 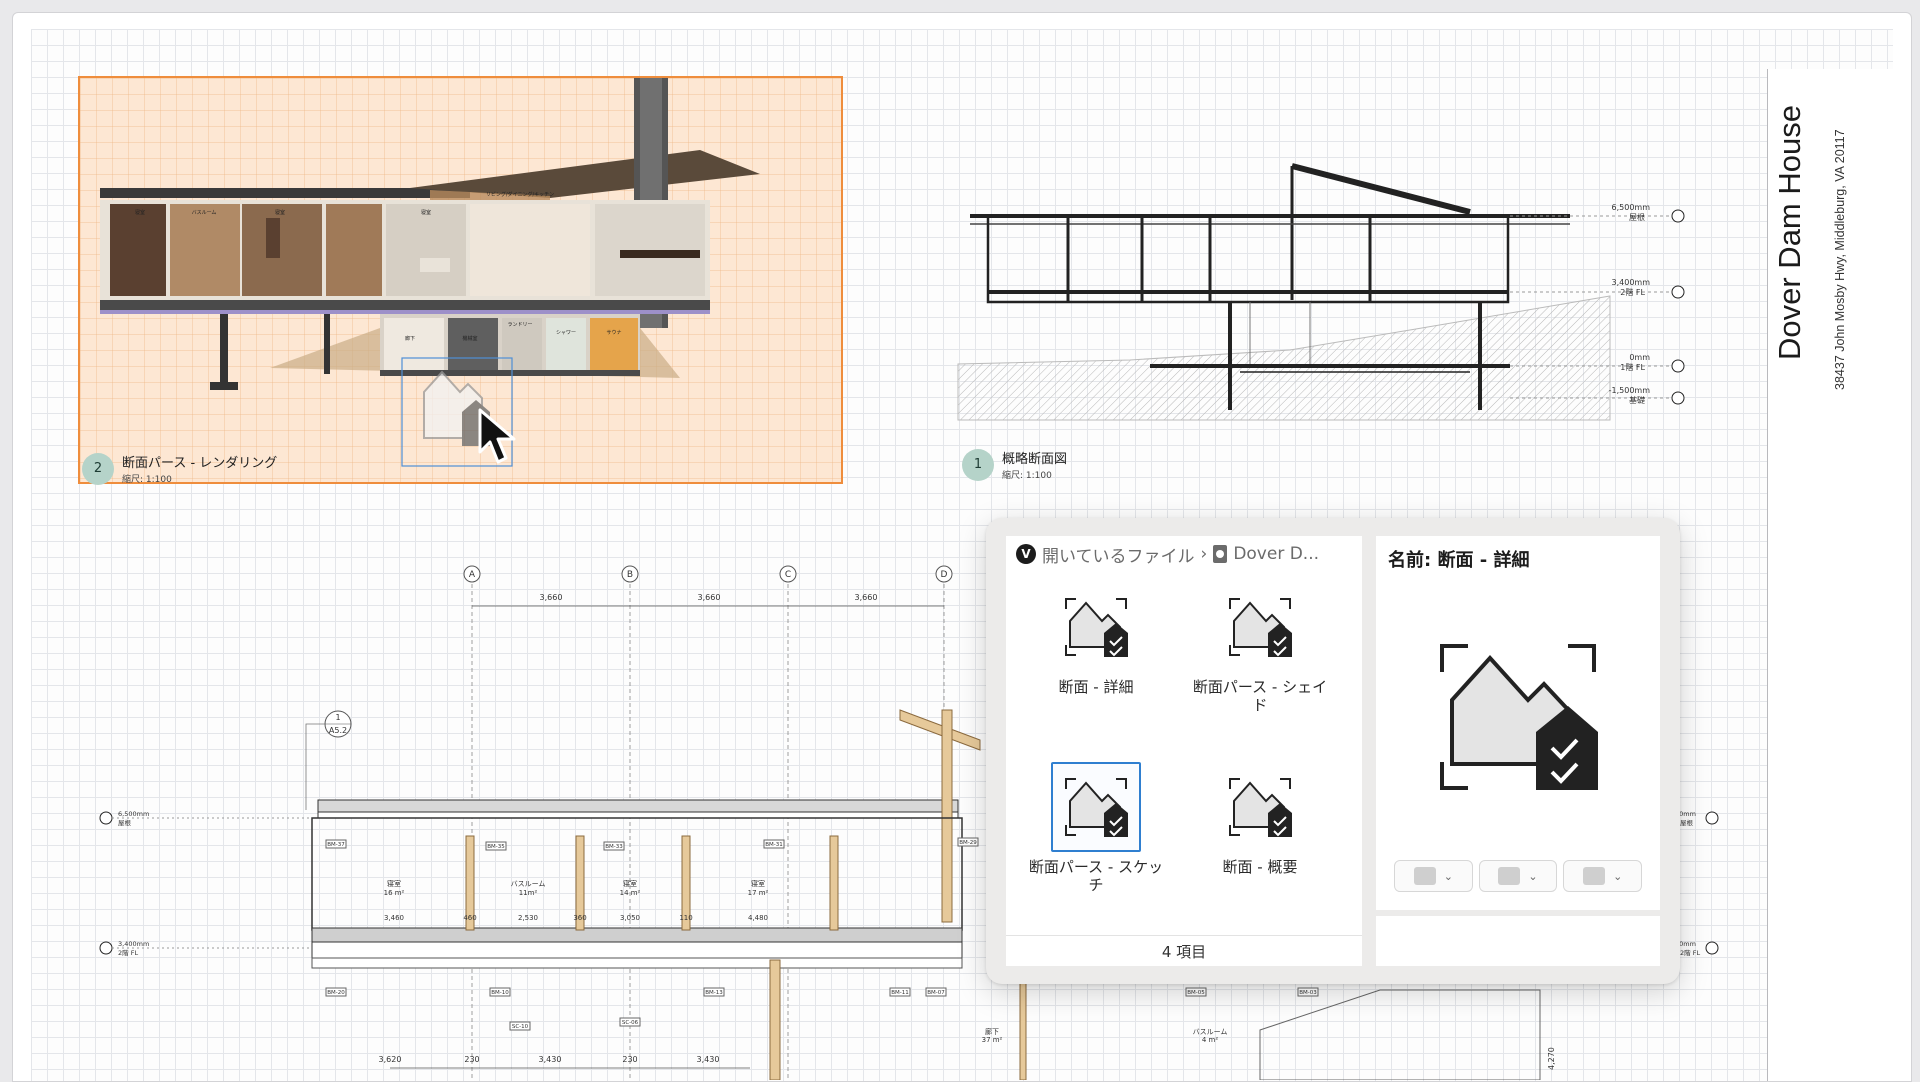 I want to click on room-area: 37 m², so click(x=992, y=1040).